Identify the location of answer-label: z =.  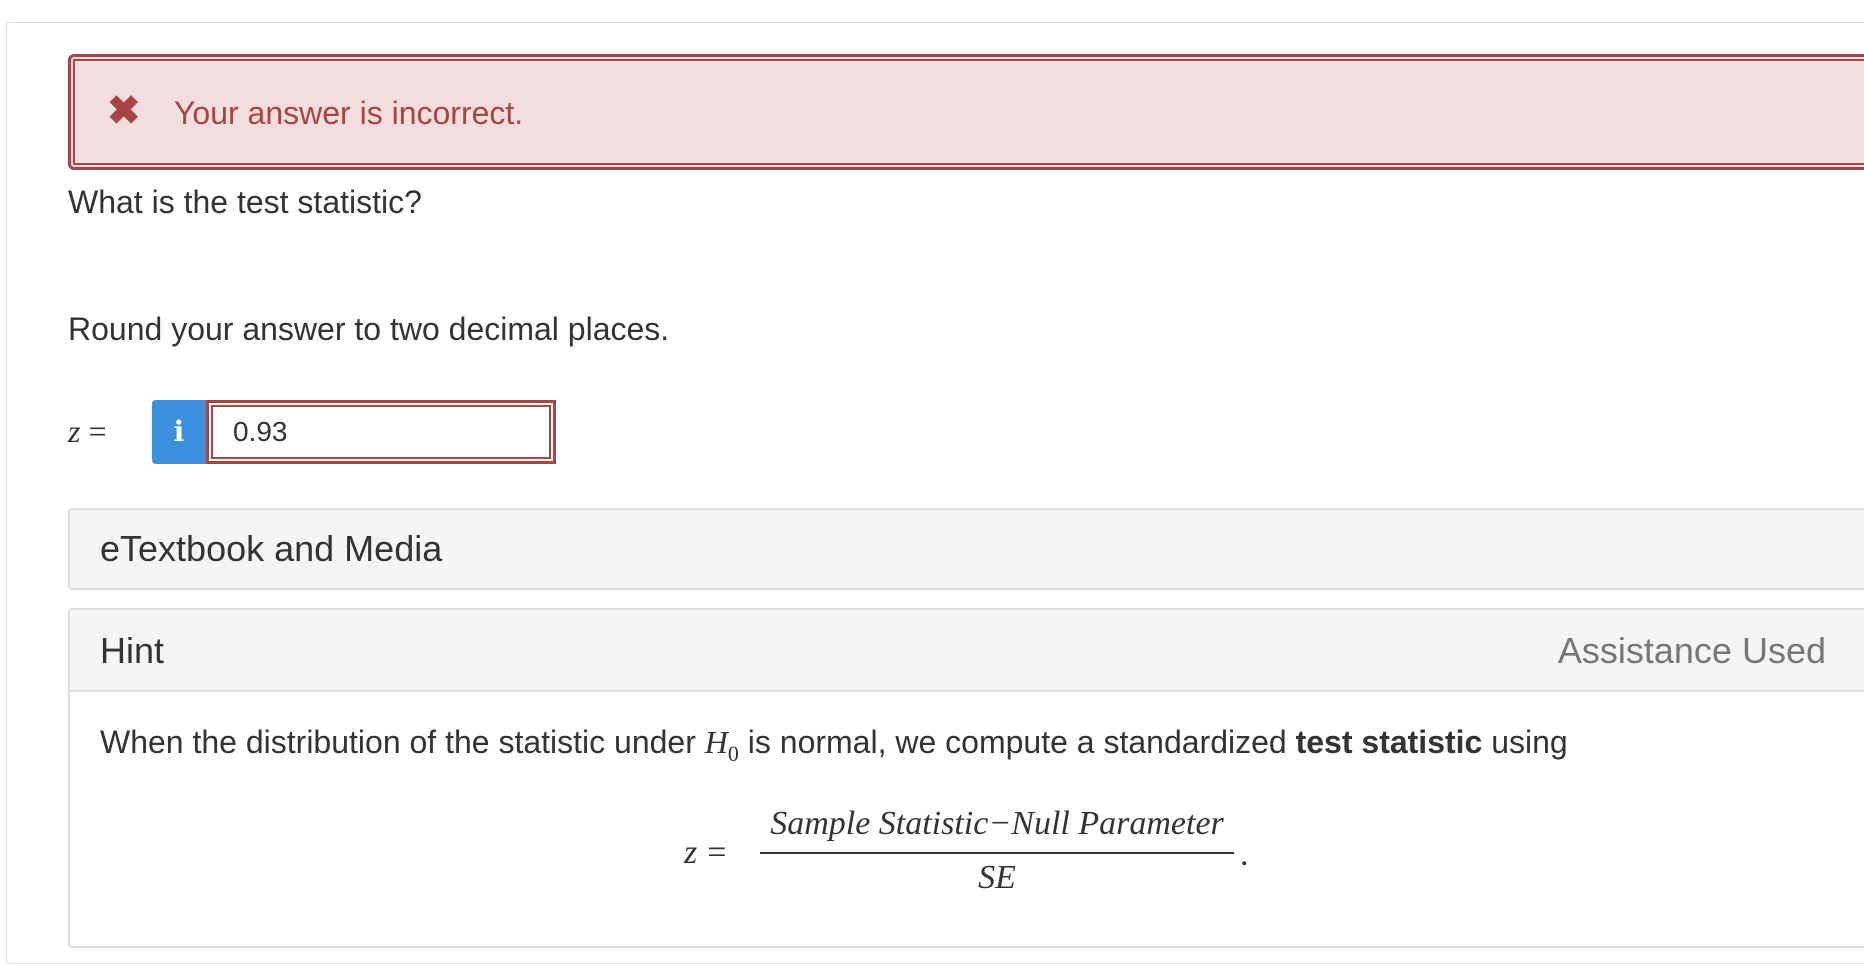
(87, 431).